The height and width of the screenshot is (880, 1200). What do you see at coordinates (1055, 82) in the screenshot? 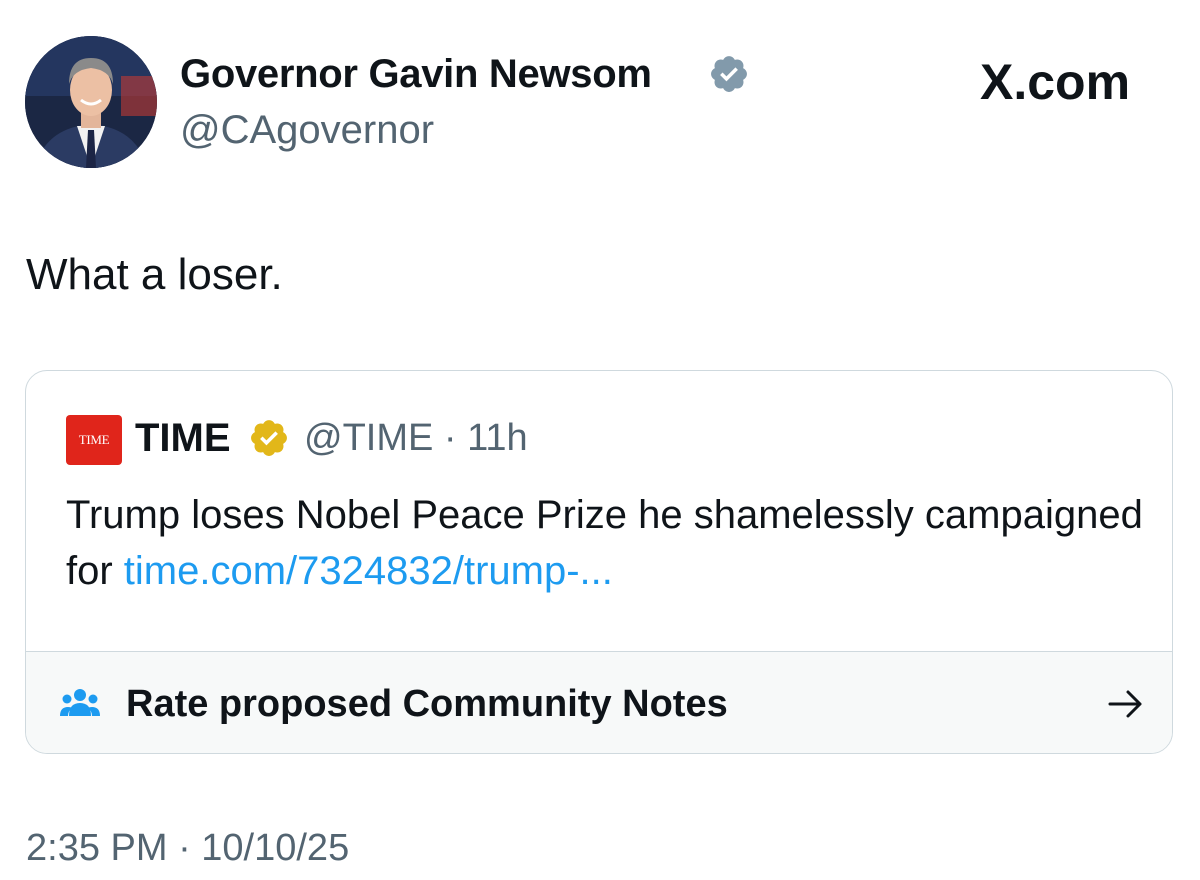
I see `site-label: X.com` at bounding box center [1055, 82].